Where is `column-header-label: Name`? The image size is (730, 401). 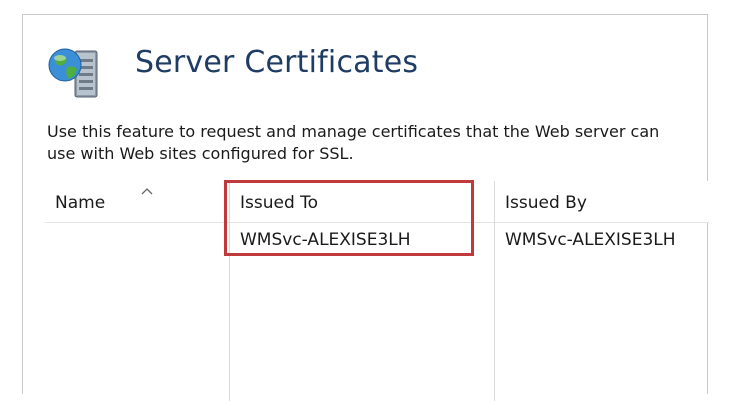
column-header-label: Name is located at coordinates (80, 203).